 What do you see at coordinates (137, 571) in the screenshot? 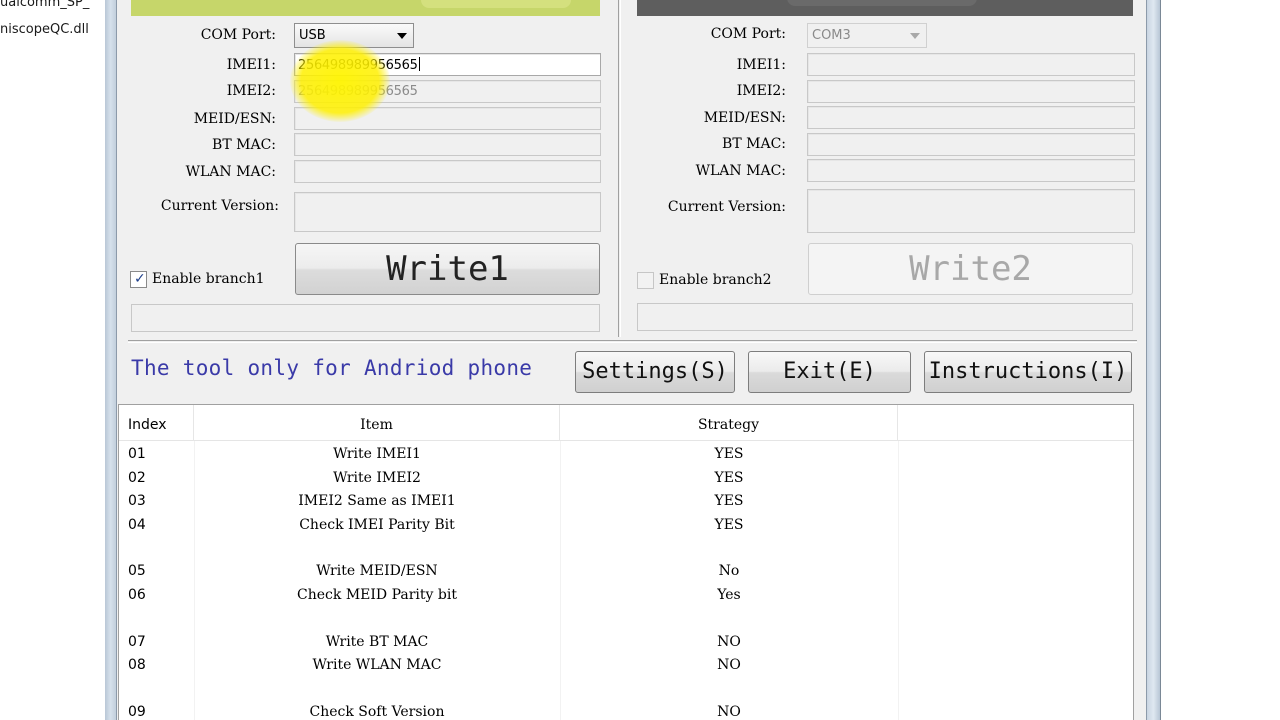
I see `row-index: 05` at bounding box center [137, 571].